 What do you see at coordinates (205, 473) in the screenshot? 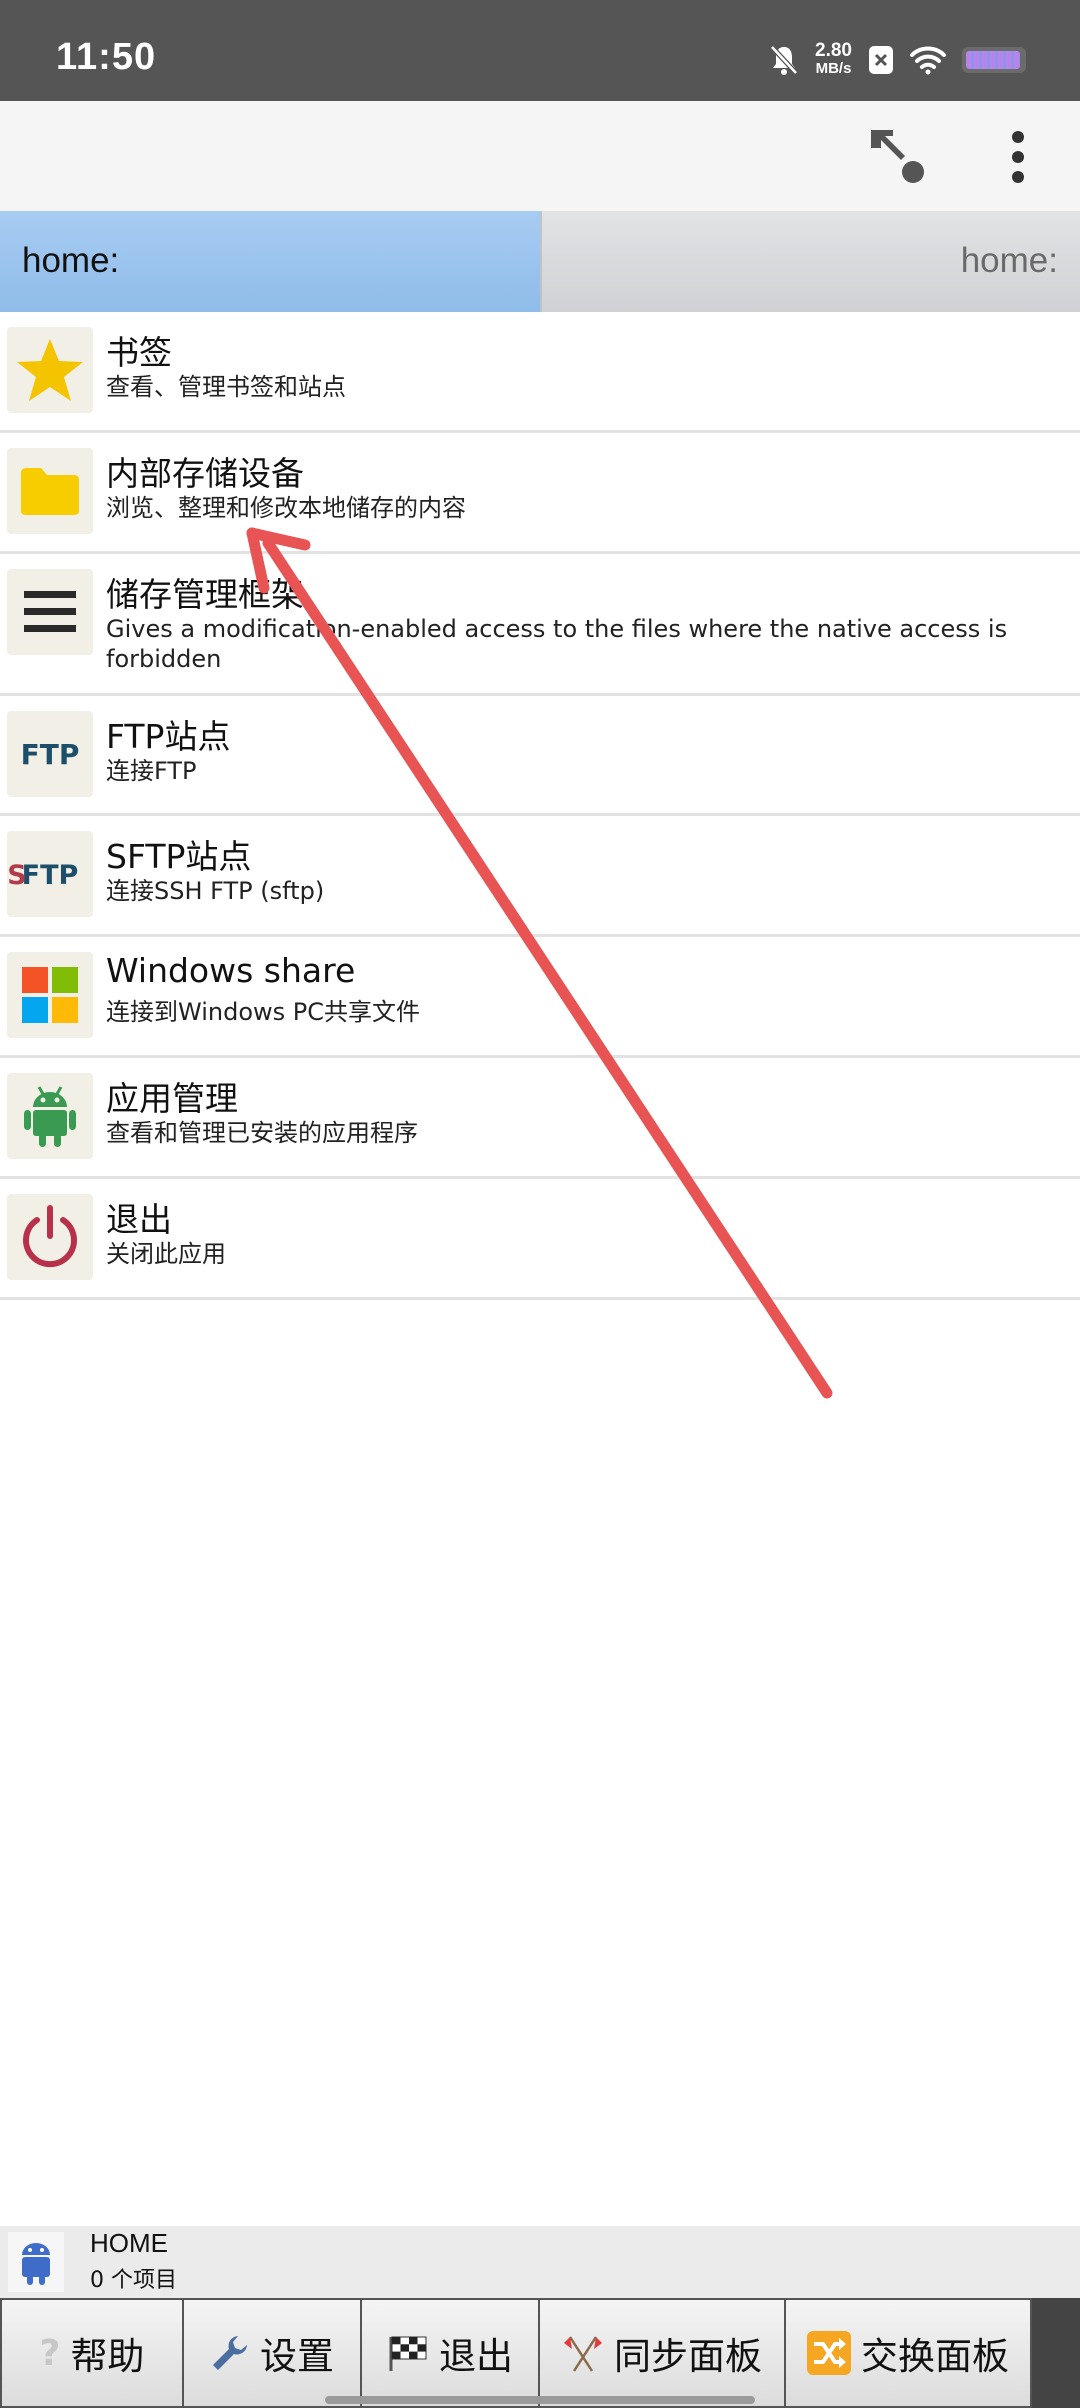
I see `list-item-title: 内部存储设备` at bounding box center [205, 473].